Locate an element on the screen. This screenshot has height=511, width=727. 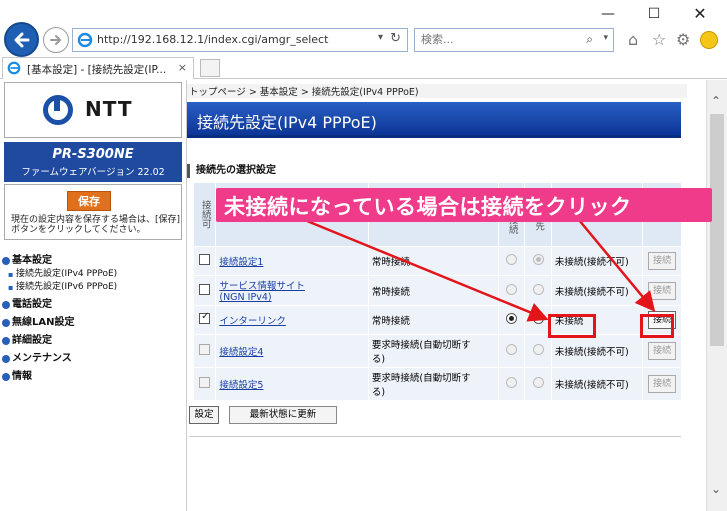
ntt-logo-text: NTT is located at coordinates (109, 109).